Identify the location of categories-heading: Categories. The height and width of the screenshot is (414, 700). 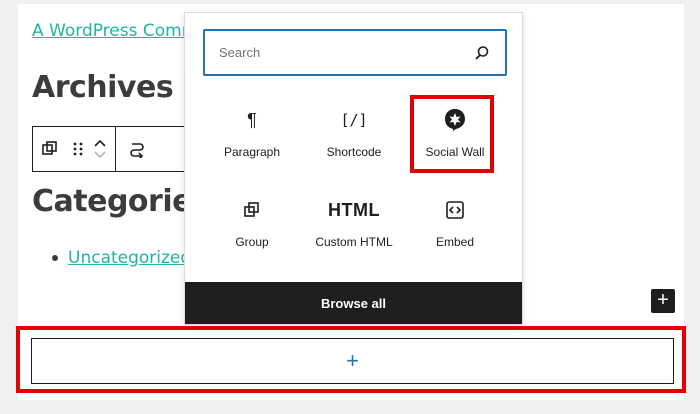
(121, 201).